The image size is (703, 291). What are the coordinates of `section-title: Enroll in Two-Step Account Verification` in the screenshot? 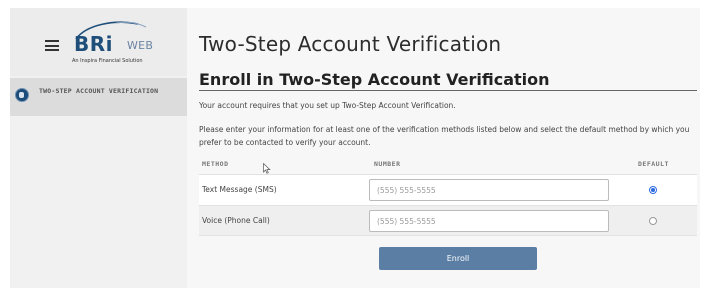 It's located at (374, 79).